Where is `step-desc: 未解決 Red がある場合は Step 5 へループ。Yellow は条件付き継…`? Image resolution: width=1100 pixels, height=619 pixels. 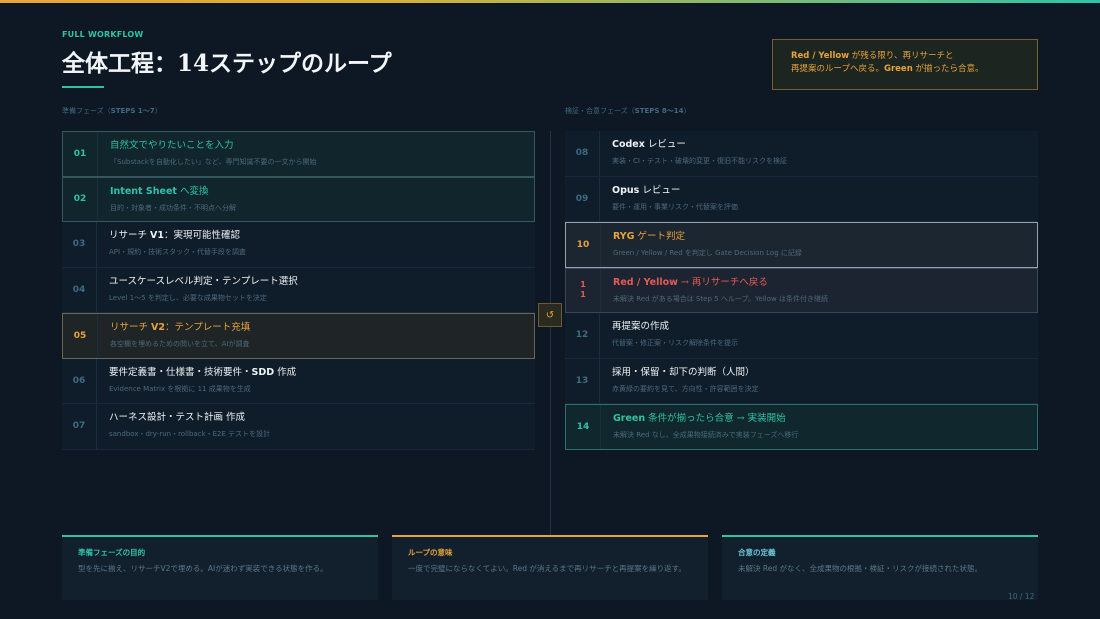
step-desc: 未解決 Red がある場合は Step 5 へループ。Yellow は条件付き継… is located at coordinates (720, 298).